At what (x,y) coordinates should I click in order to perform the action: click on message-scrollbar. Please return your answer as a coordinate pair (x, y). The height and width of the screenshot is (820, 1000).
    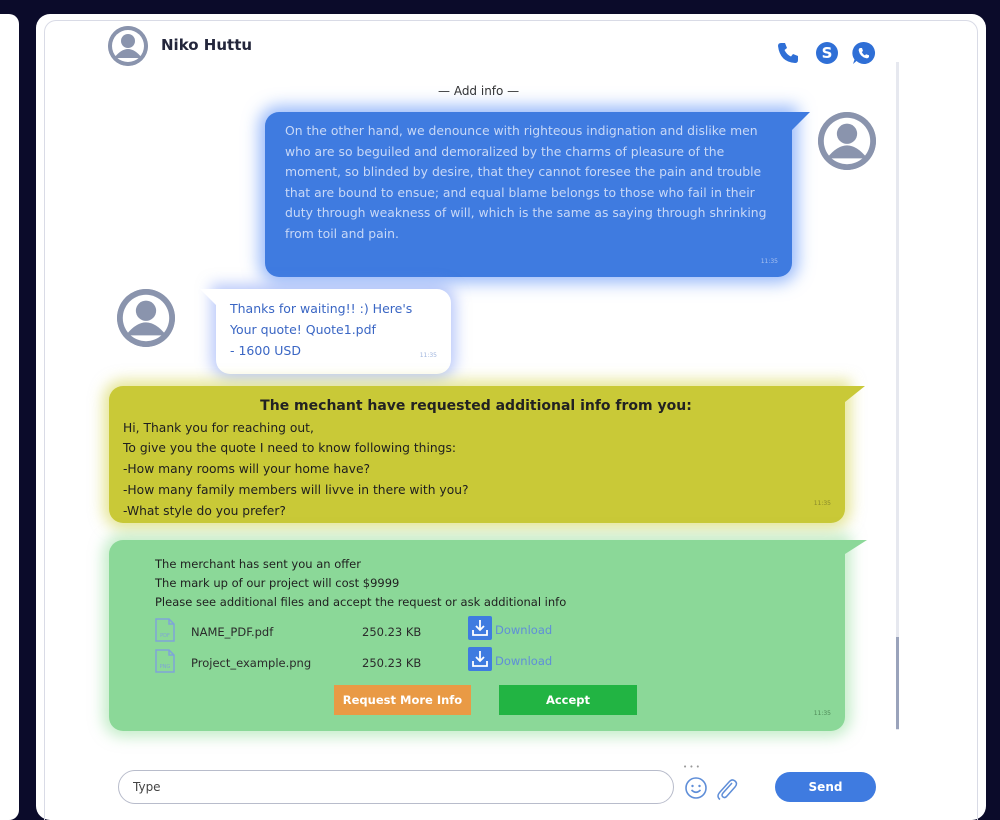
    Looking at the image, I should click on (897, 396).